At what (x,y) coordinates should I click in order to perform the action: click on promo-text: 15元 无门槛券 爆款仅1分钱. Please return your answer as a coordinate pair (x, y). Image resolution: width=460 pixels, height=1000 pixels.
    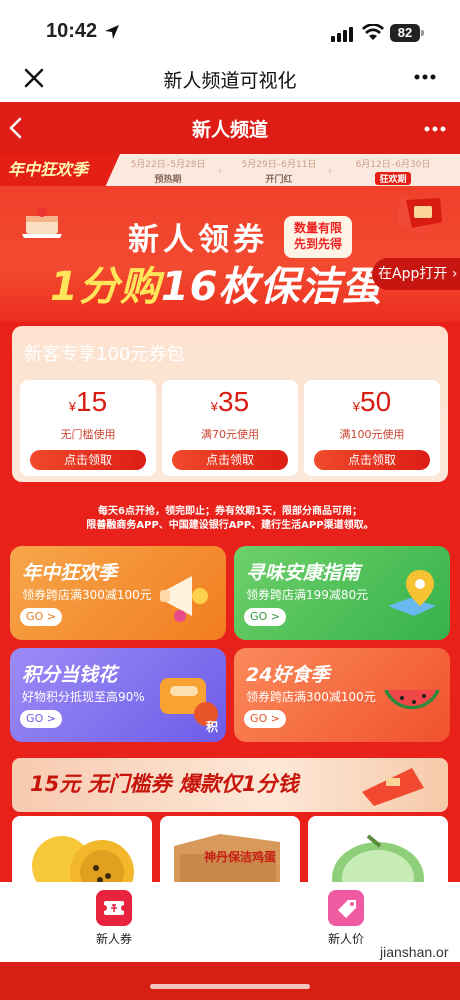
    Looking at the image, I should click on (164, 783).